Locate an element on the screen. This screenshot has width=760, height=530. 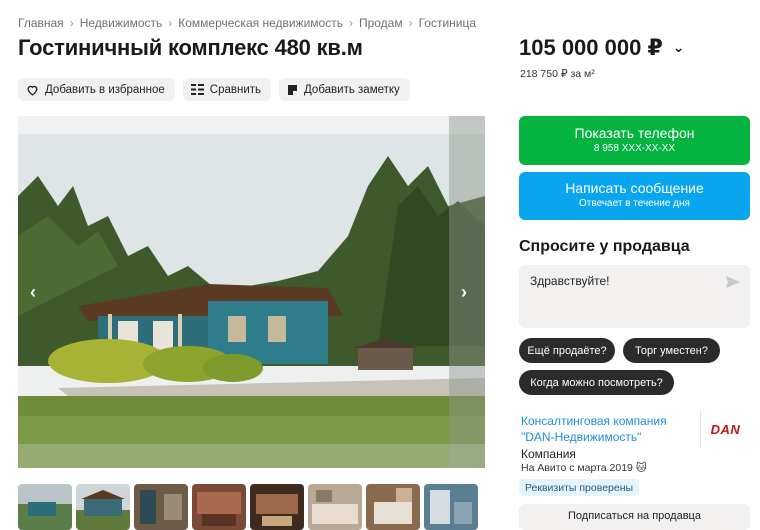
compare-label: Сравнить is located at coordinates (235, 89).